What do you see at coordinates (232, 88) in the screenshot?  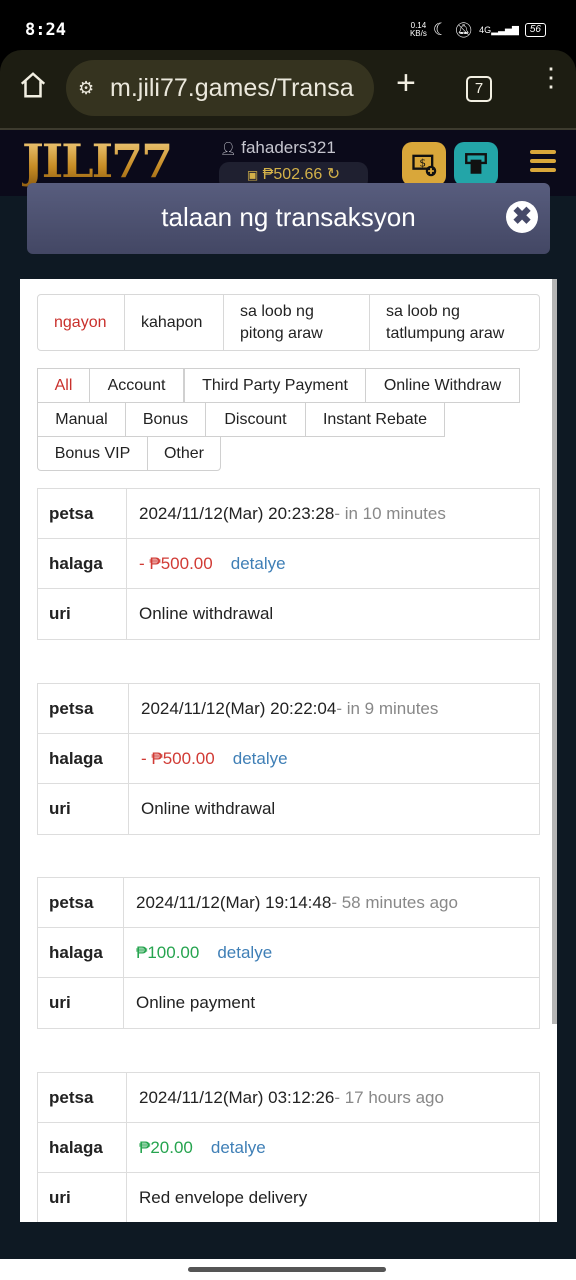 I see `url-text: m.jili77.games/Transa` at bounding box center [232, 88].